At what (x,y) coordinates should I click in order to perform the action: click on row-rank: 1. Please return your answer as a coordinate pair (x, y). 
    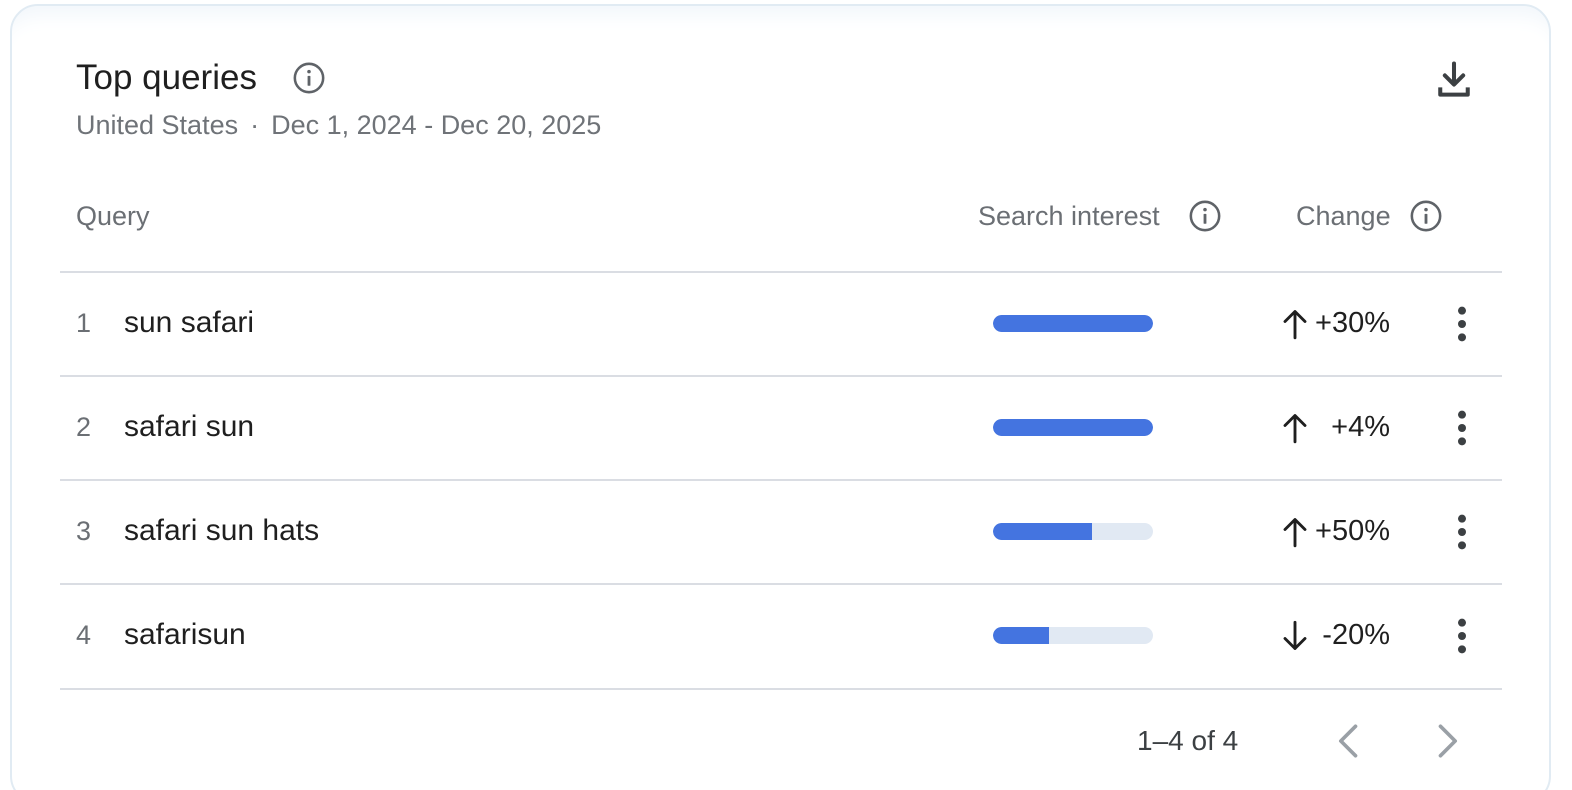
    Looking at the image, I should click on (84, 323).